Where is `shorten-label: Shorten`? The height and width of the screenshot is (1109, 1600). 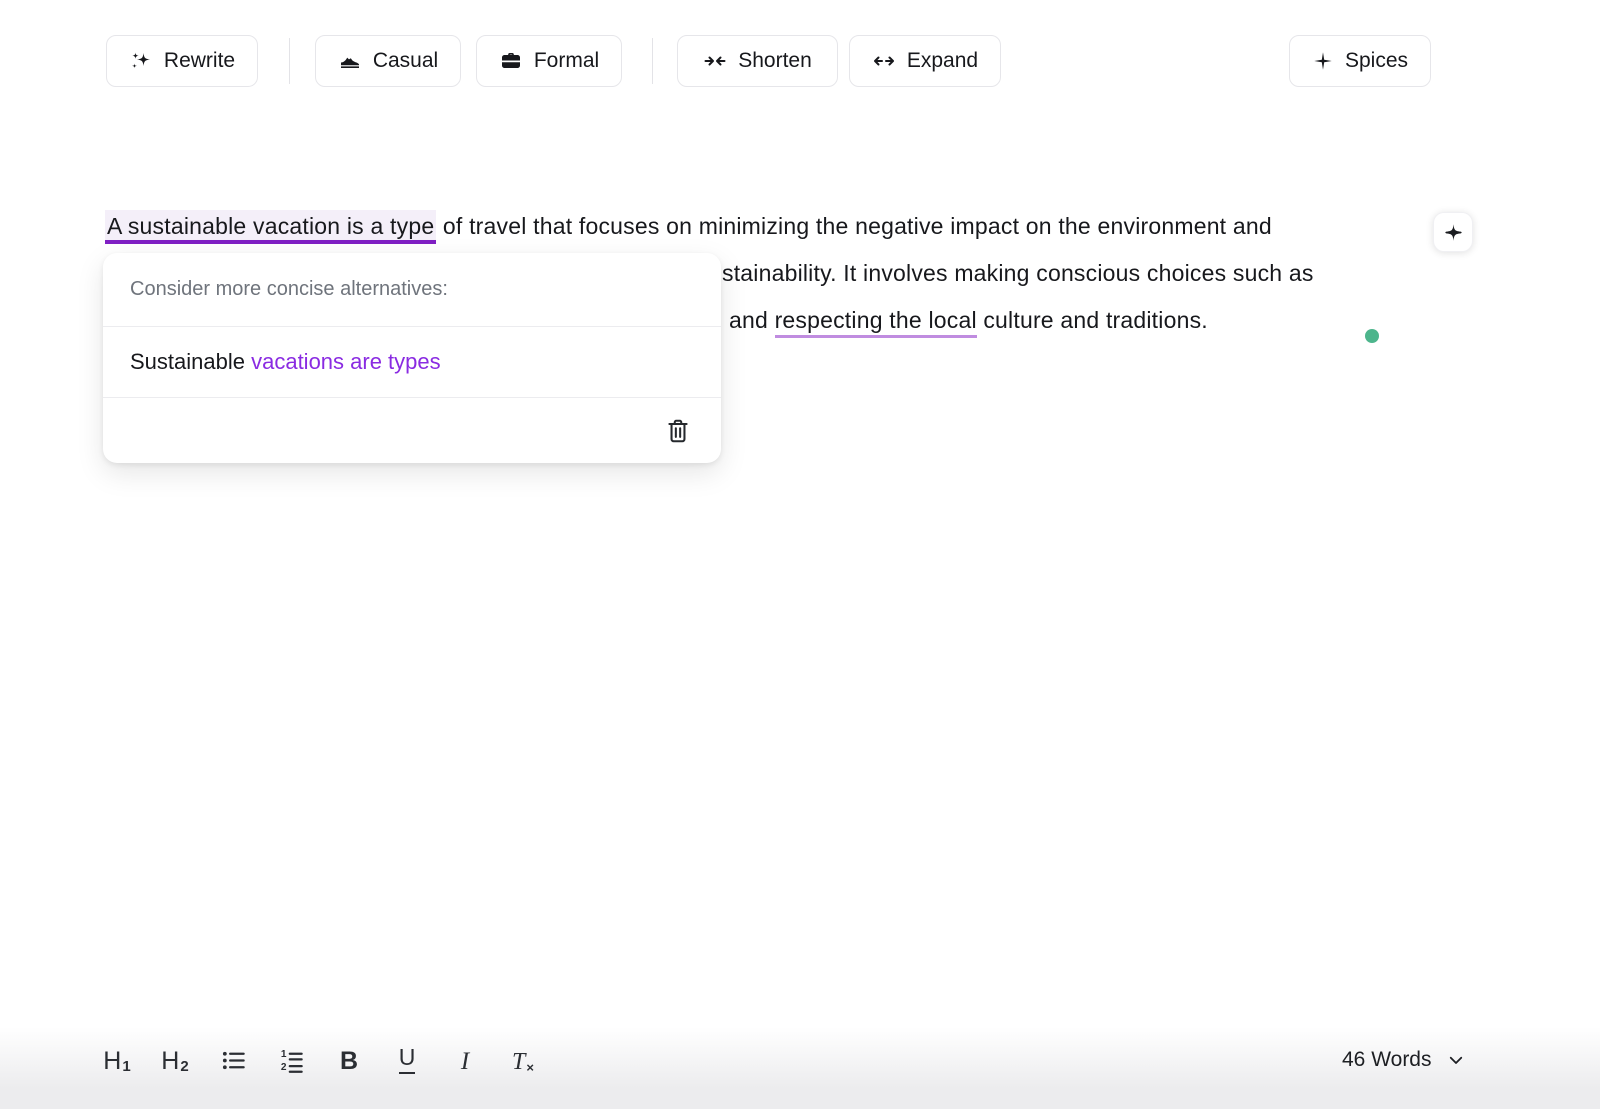 shorten-label: Shorten is located at coordinates (775, 60).